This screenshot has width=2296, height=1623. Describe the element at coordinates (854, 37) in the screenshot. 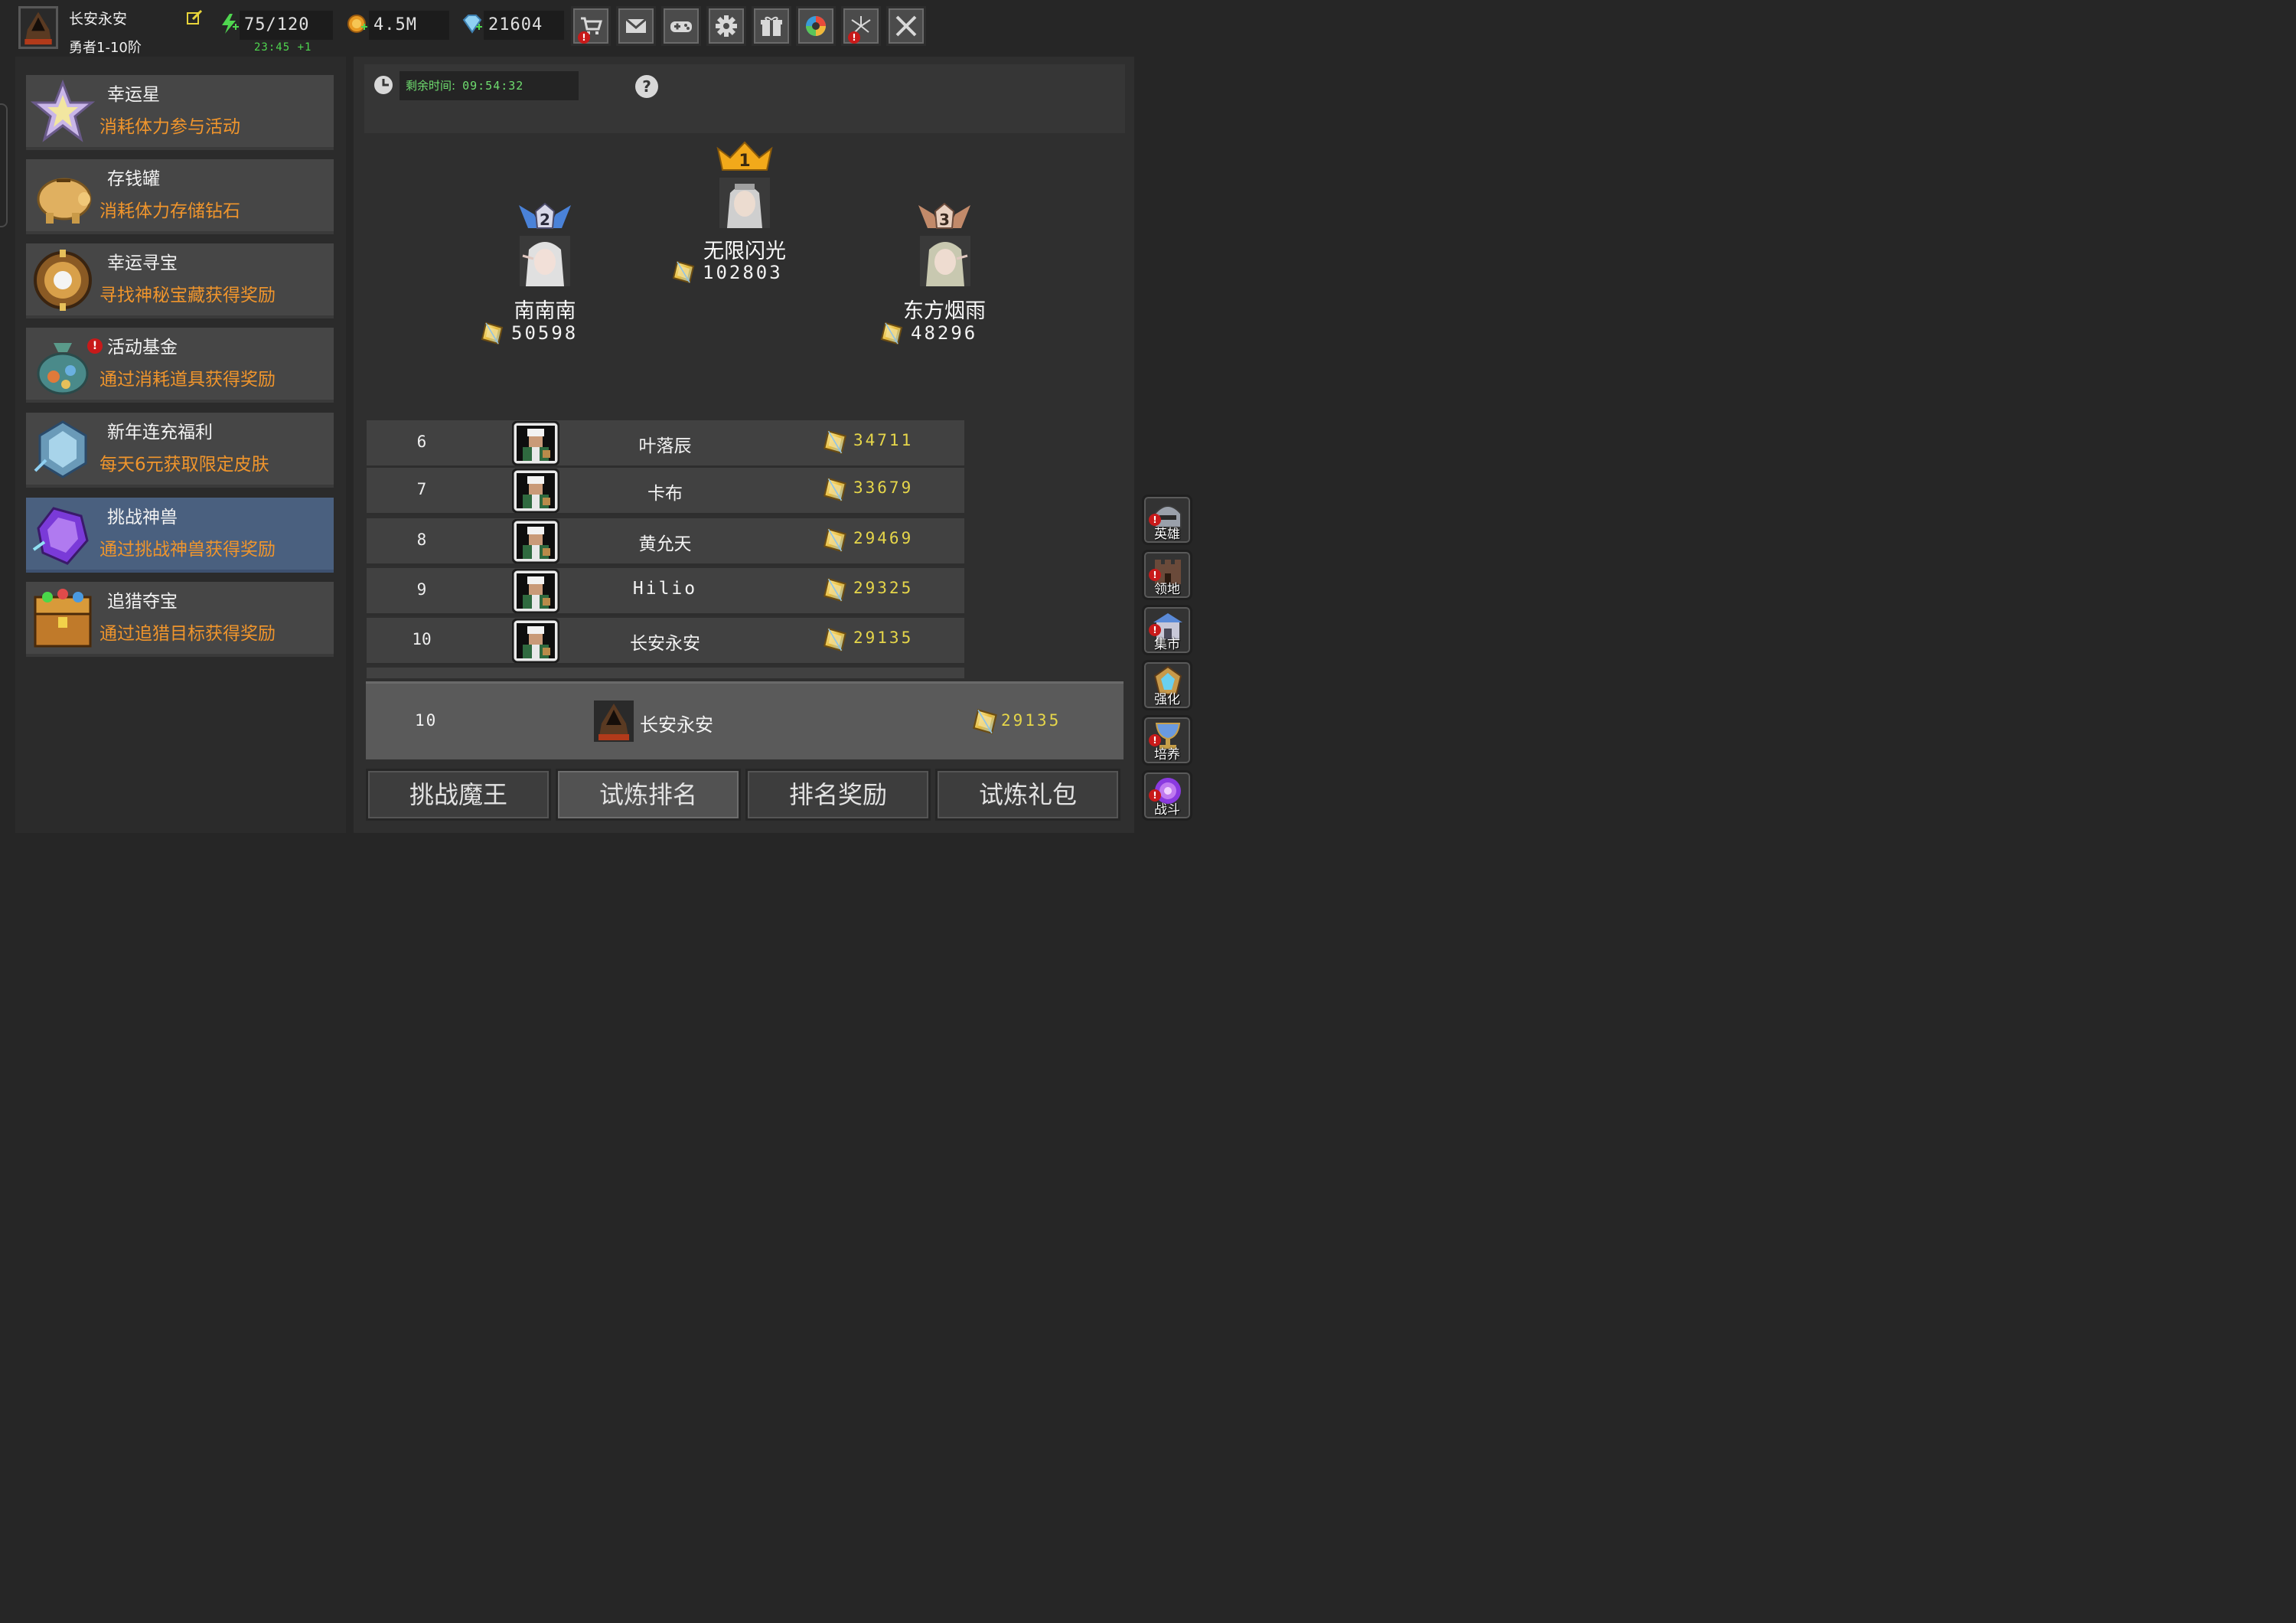

I see `fireworks-alert-badge: !` at that location.